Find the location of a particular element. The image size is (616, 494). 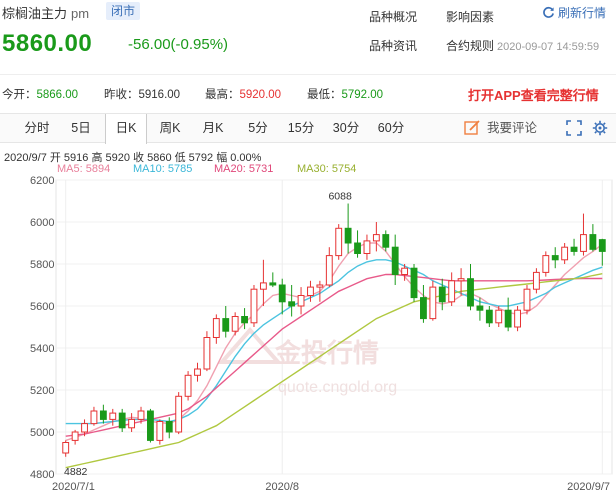

stat-high-label: 最高： is located at coordinates (222, 95).